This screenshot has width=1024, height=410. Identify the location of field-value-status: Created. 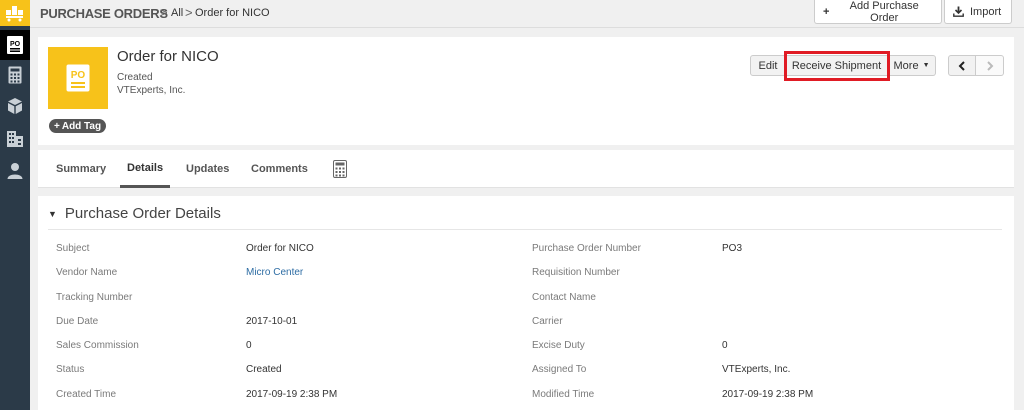
(264, 369).